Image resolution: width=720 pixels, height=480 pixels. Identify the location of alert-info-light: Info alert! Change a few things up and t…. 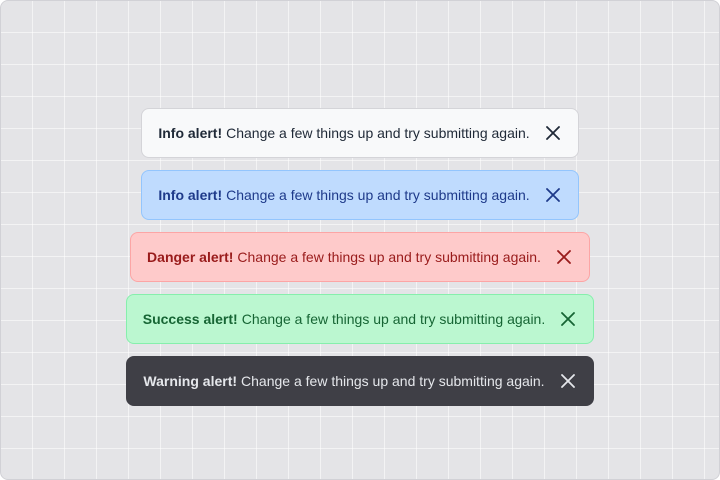
(360, 133).